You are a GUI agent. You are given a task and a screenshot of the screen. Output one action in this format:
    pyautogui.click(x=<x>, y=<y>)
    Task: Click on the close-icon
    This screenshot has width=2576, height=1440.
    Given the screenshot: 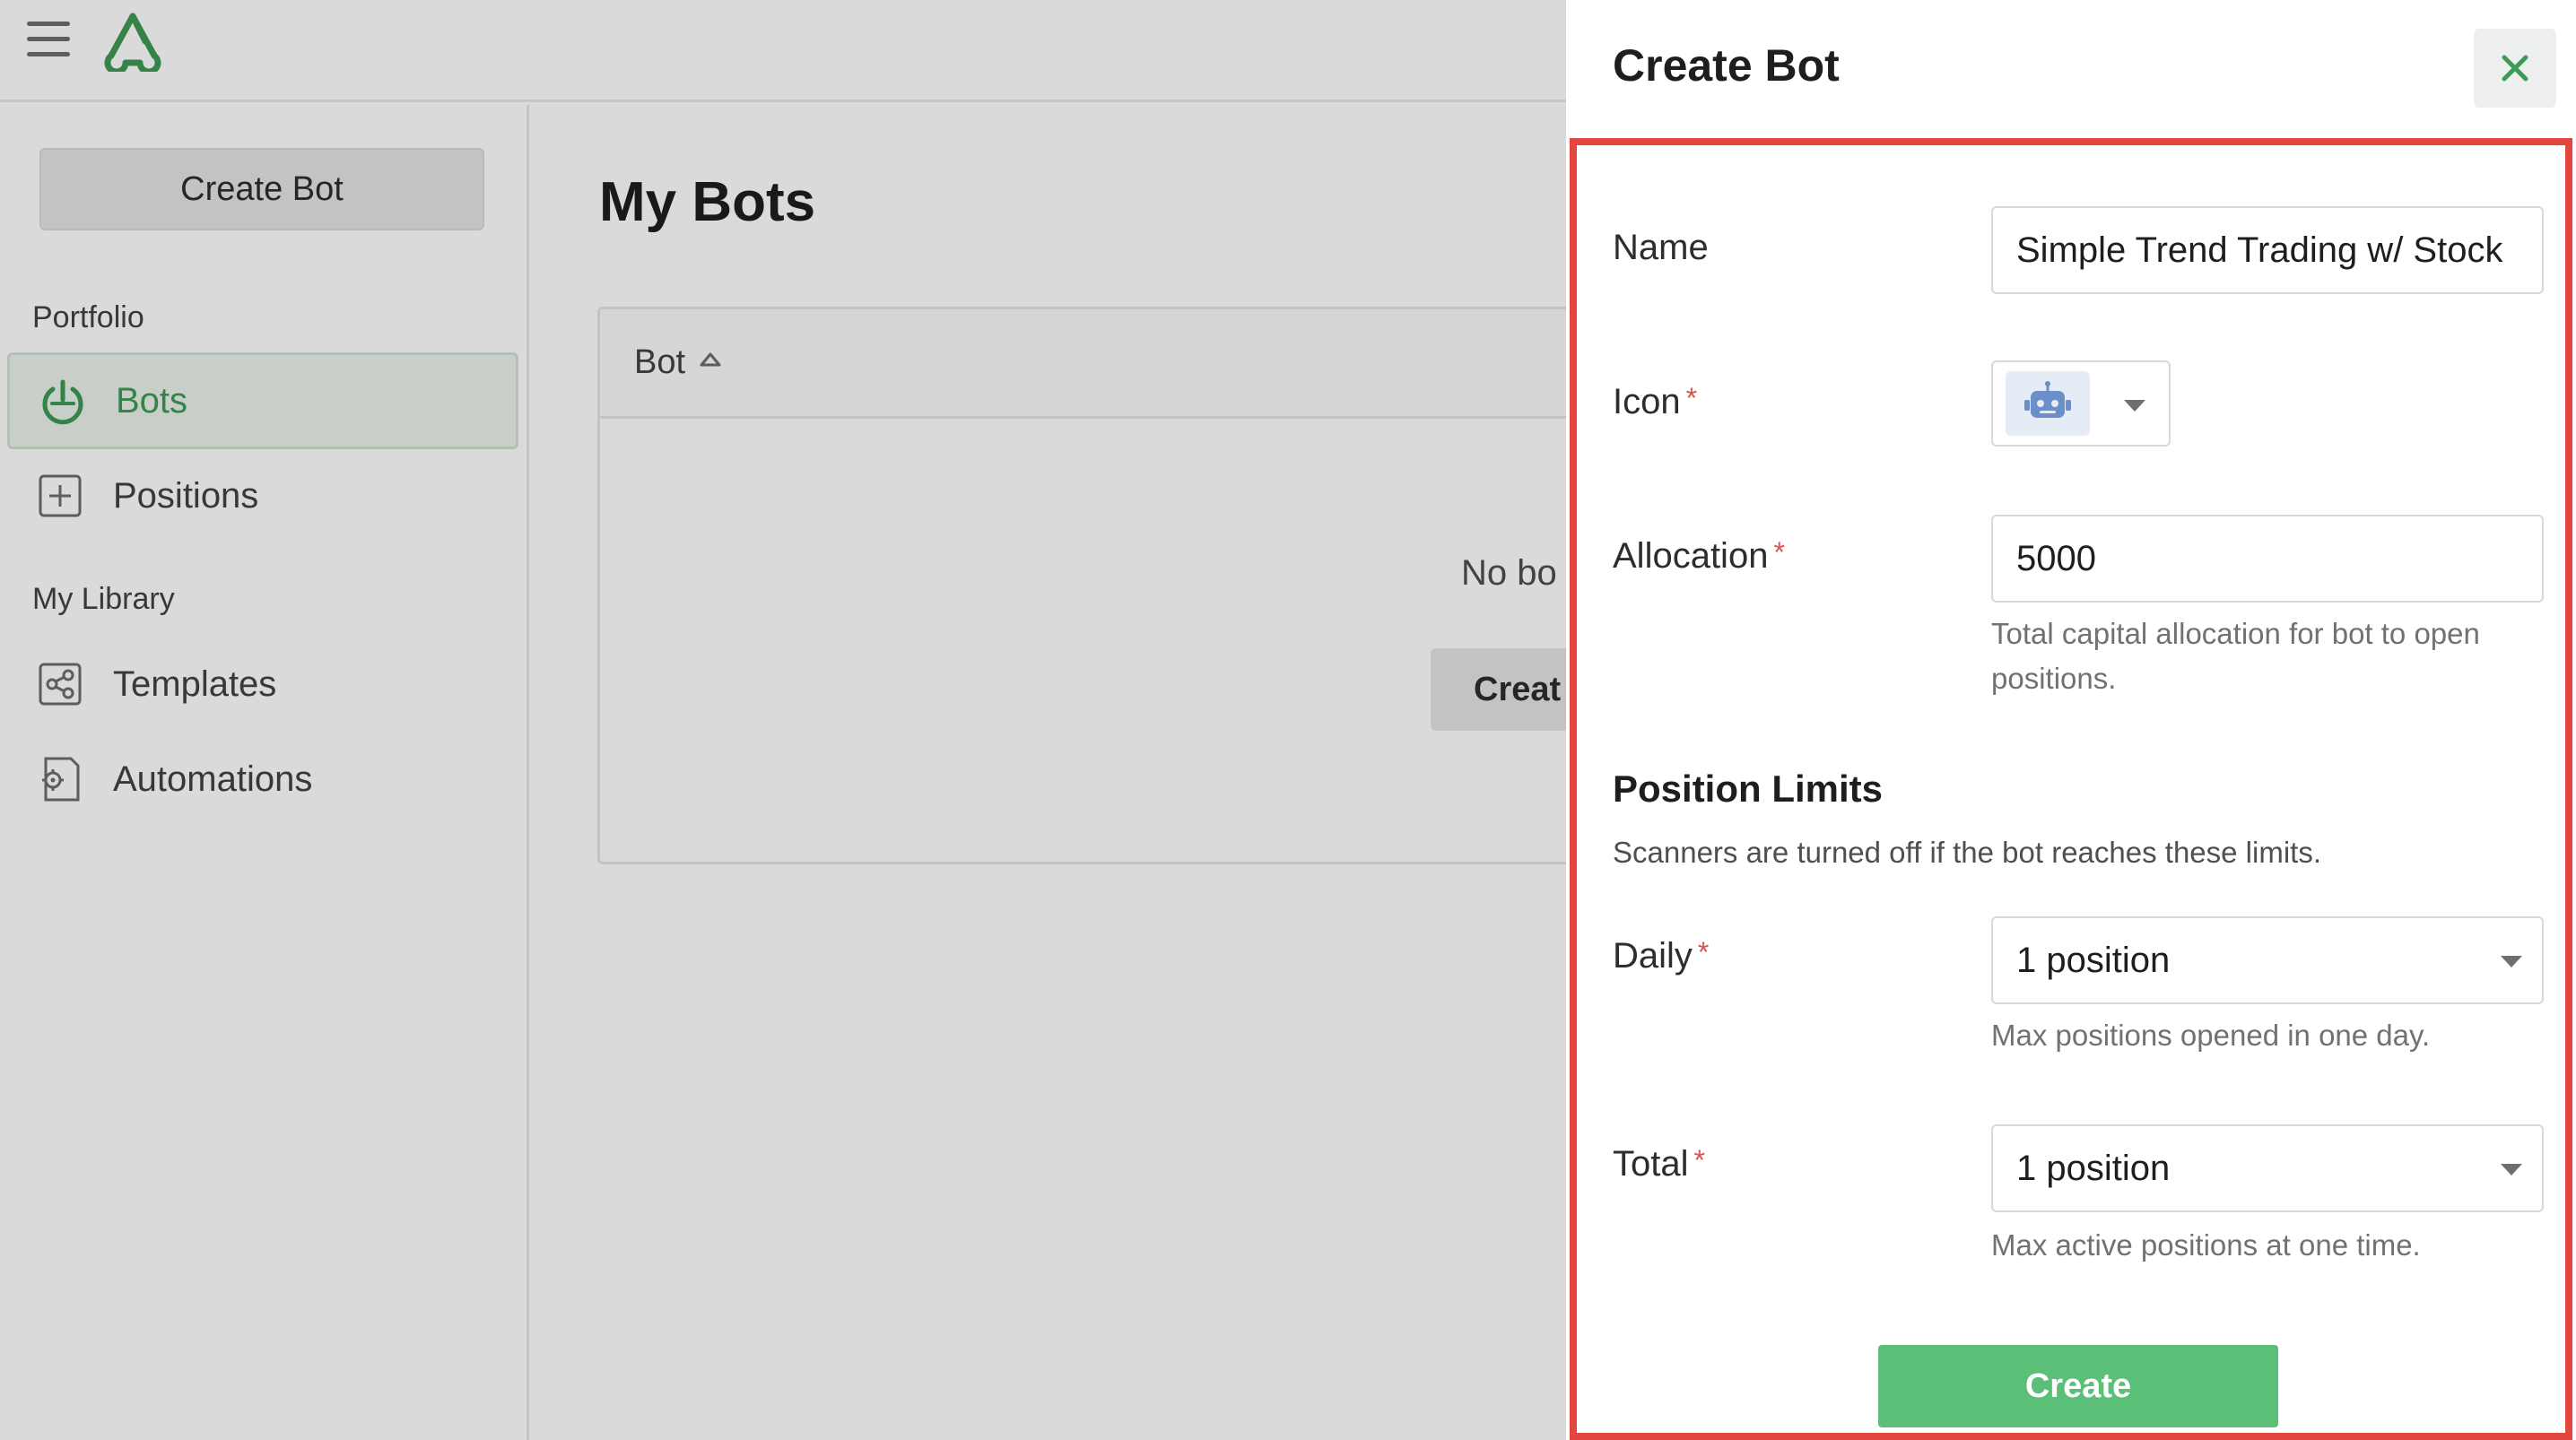 What is the action you would take?
    pyautogui.click(x=2515, y=68)
    